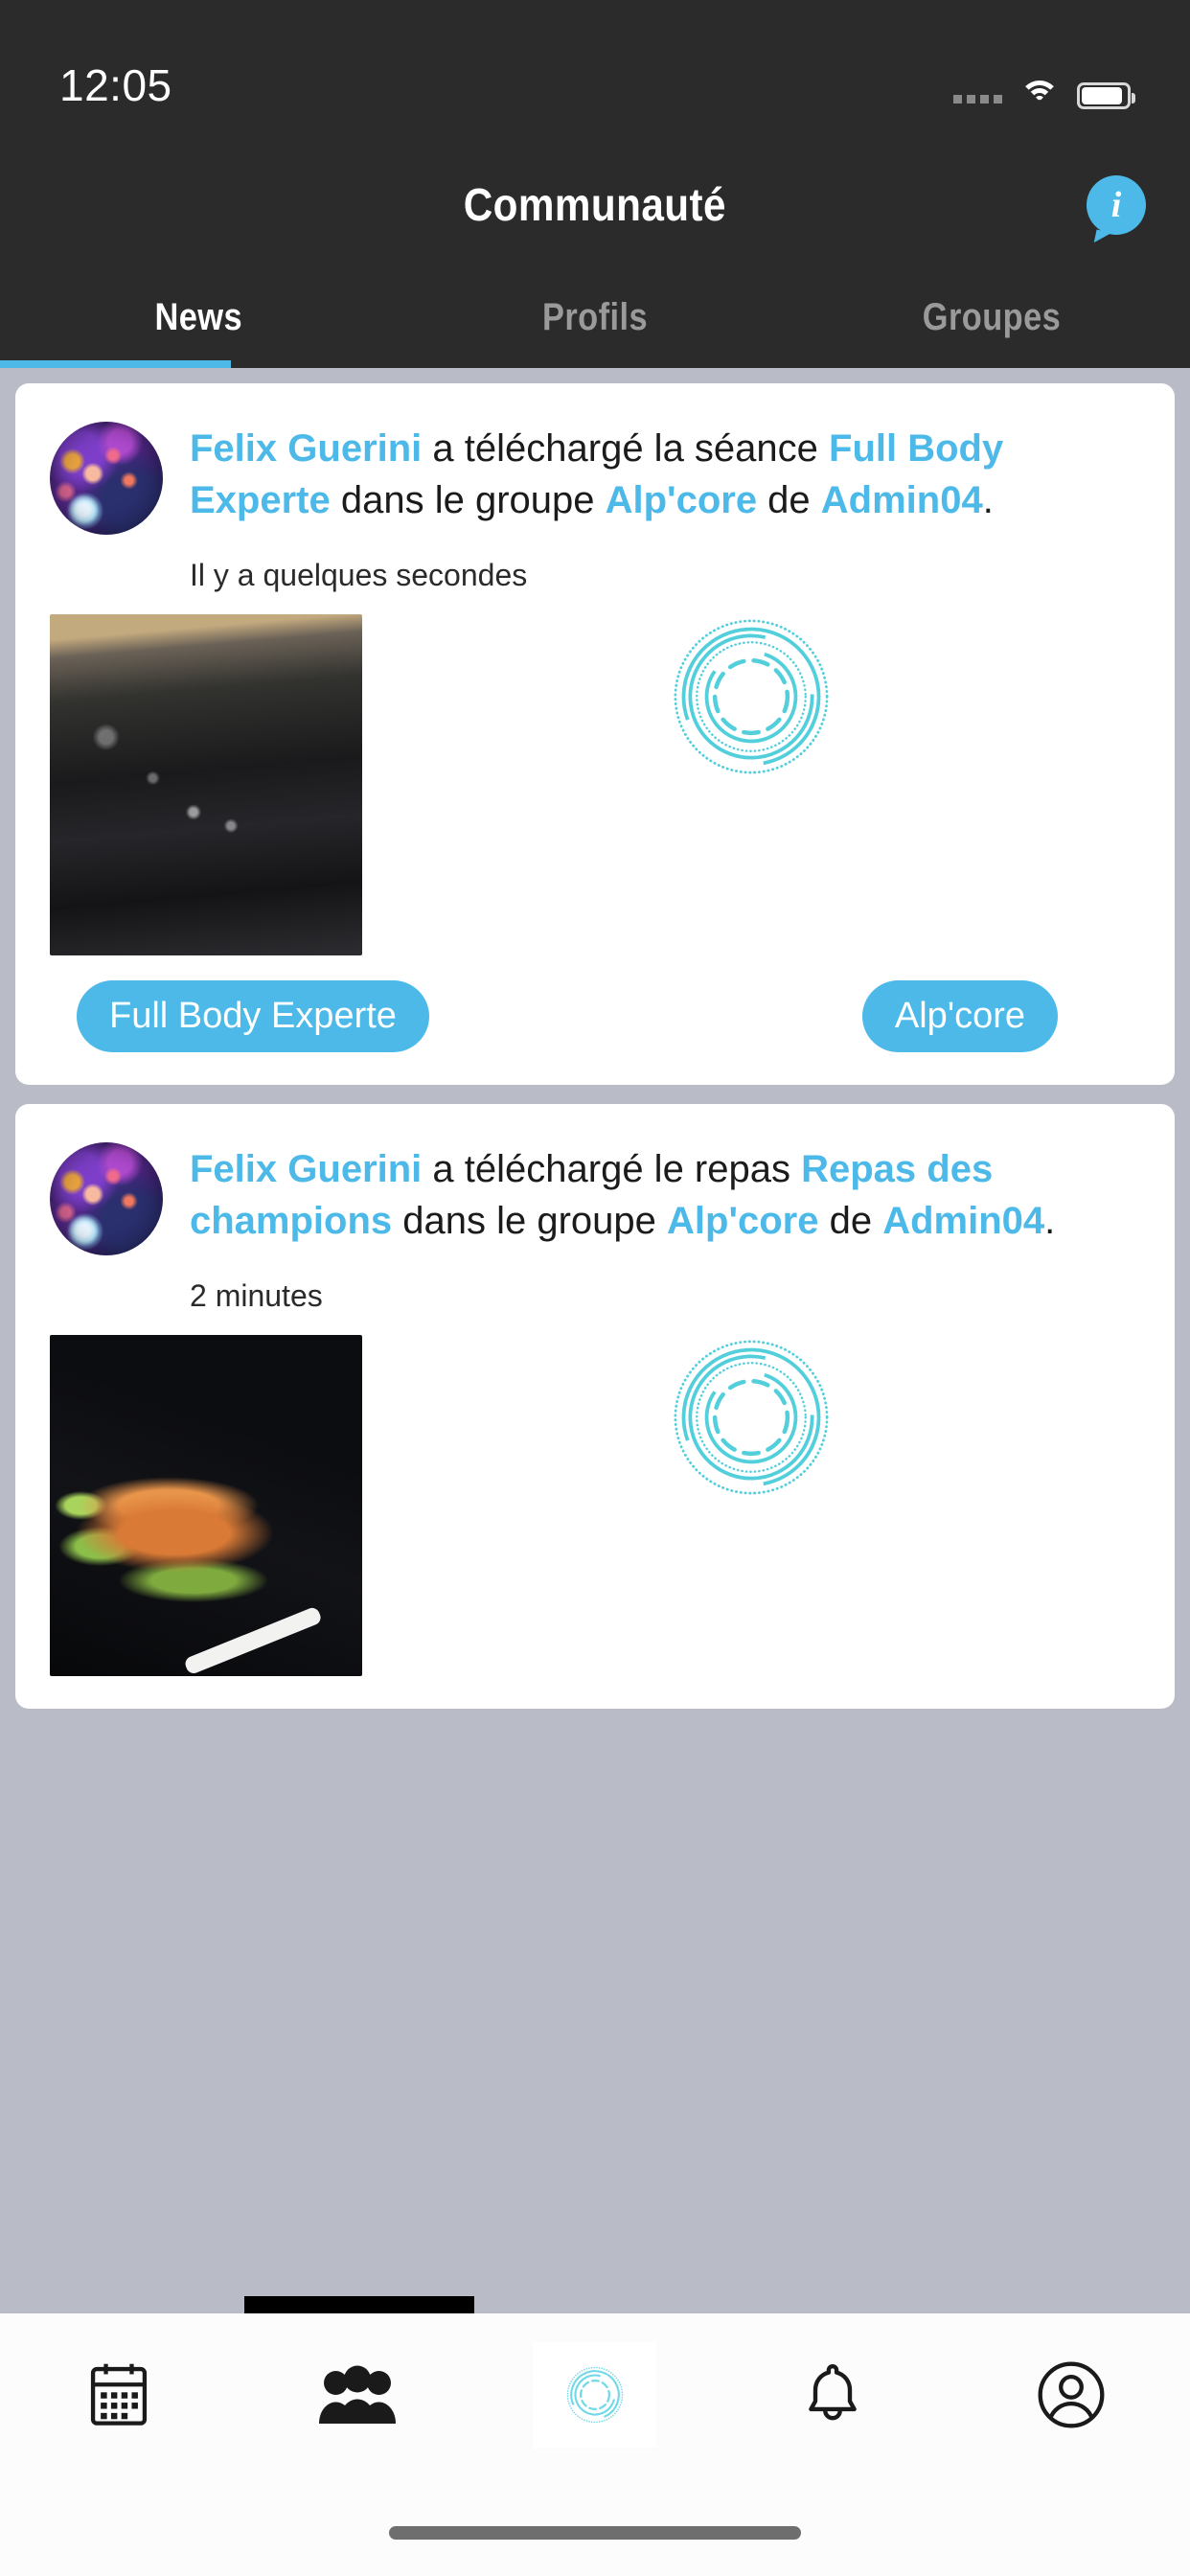  Describe the element at coordinates (612, 1169) in the screenshot. I see `post-action-1: a téléchargé le repas` at that location.